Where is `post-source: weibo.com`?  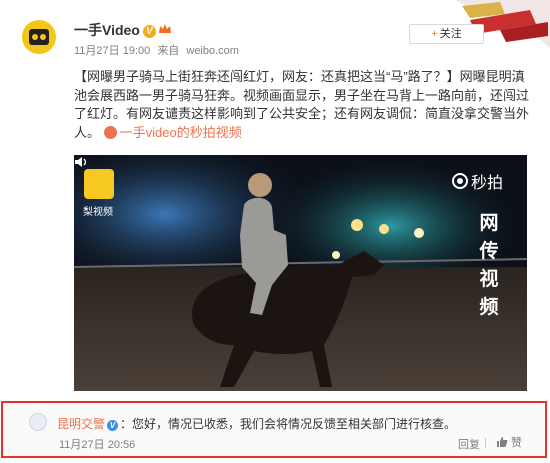 post-source: weibo.com is located at coordinates (212, 51).